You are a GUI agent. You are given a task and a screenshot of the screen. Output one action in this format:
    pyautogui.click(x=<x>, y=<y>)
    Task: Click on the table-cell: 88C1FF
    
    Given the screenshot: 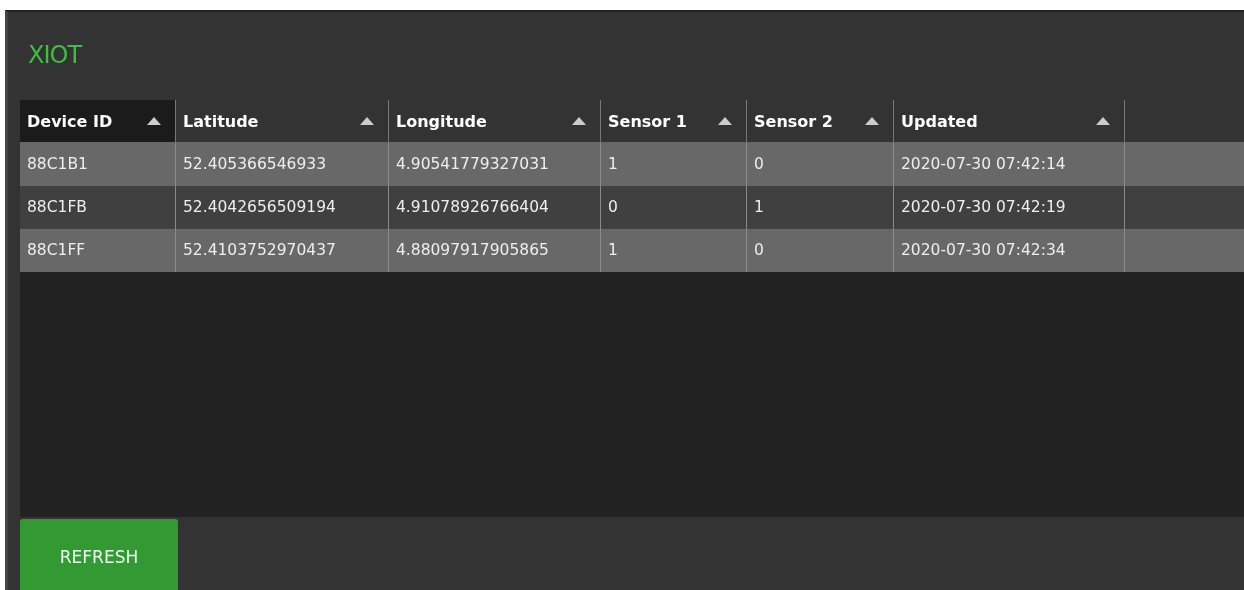 What is the action you would take?
    pyautogui.click(x=98, y=250)
    